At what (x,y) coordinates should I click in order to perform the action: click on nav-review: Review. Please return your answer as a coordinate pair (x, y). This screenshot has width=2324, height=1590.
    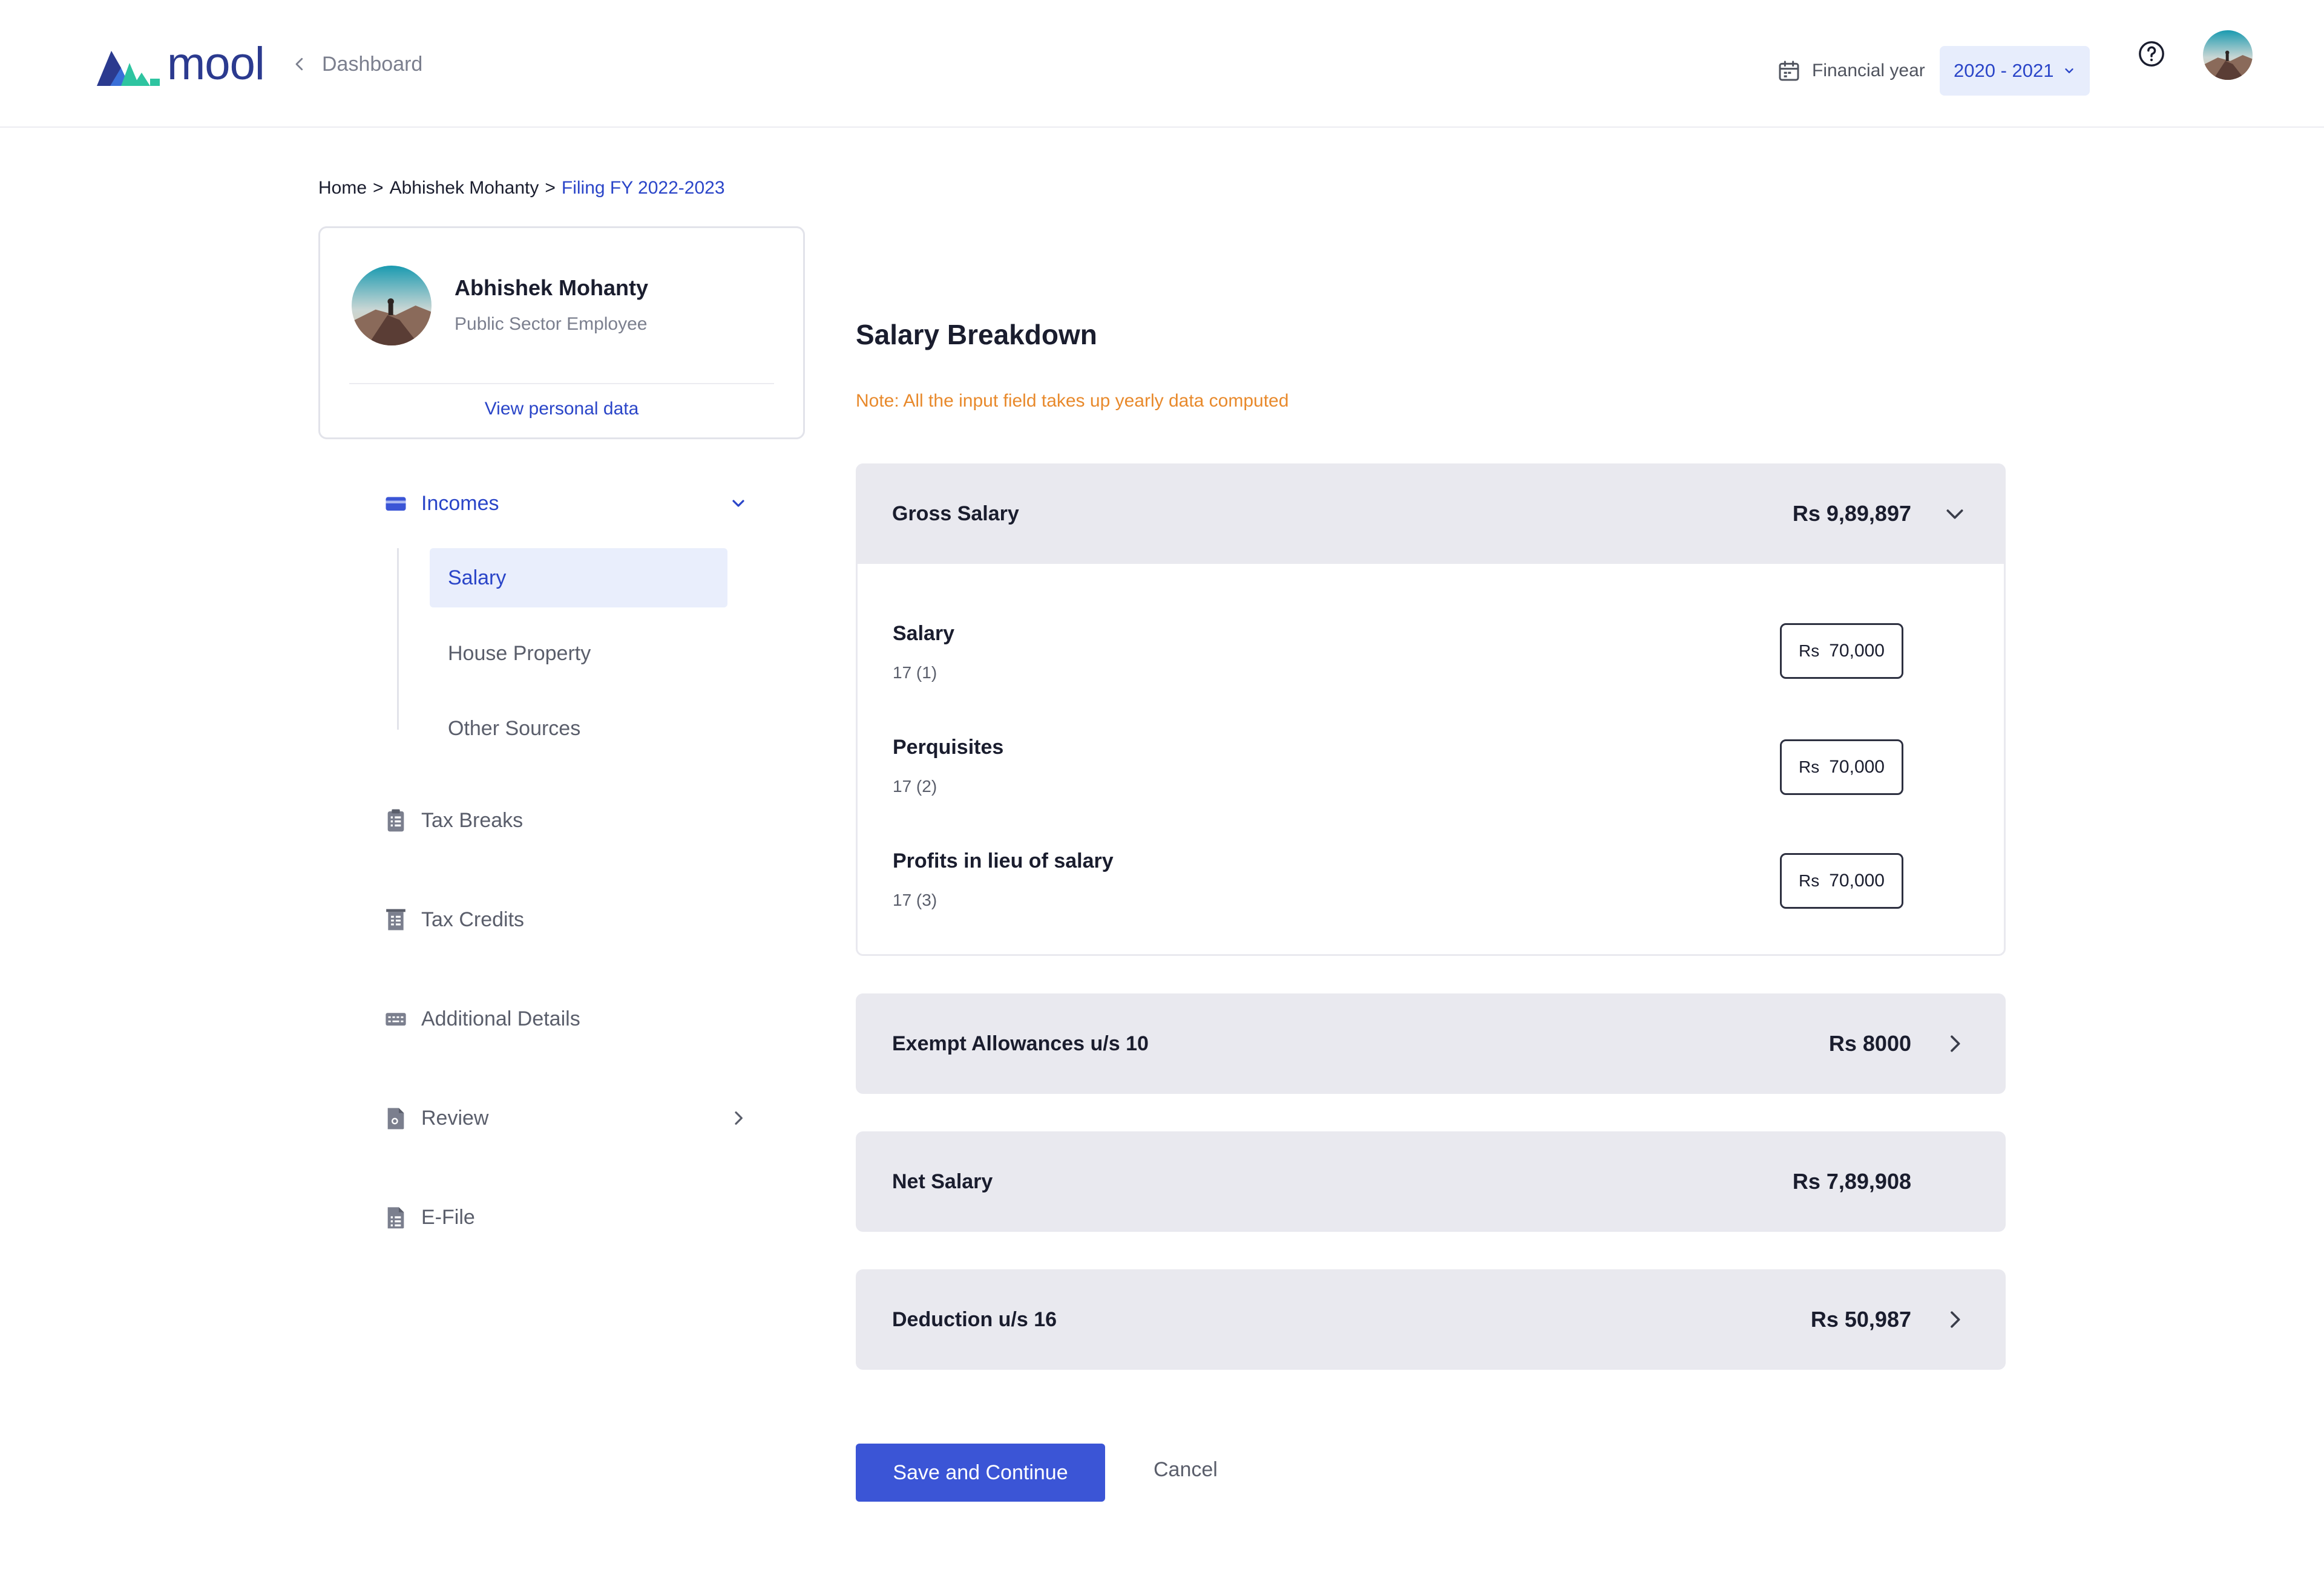
    Looking at the image, I should click on (566, 1118).